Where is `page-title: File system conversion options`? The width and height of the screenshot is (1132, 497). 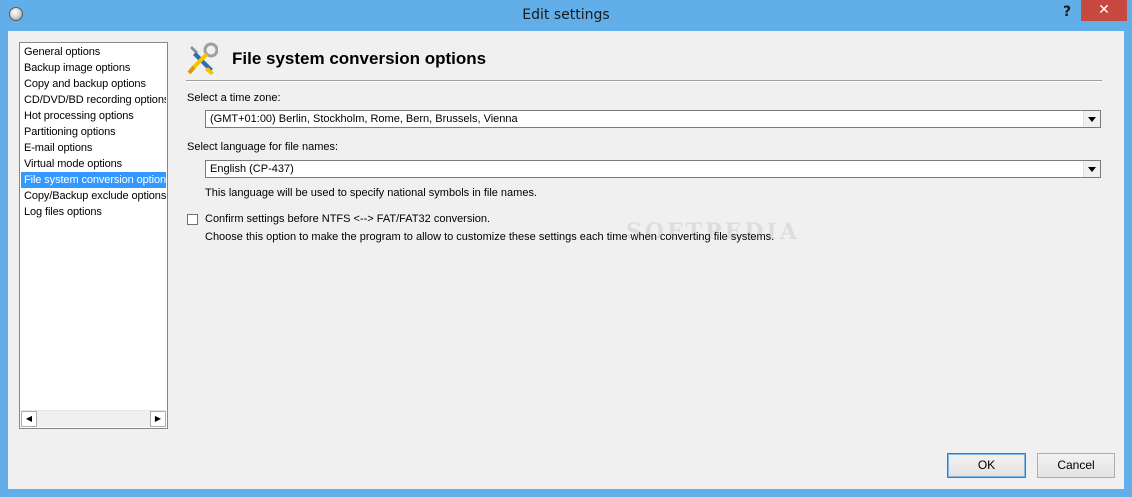 page-title: File system conversion options is located at coordinates (359, 58).